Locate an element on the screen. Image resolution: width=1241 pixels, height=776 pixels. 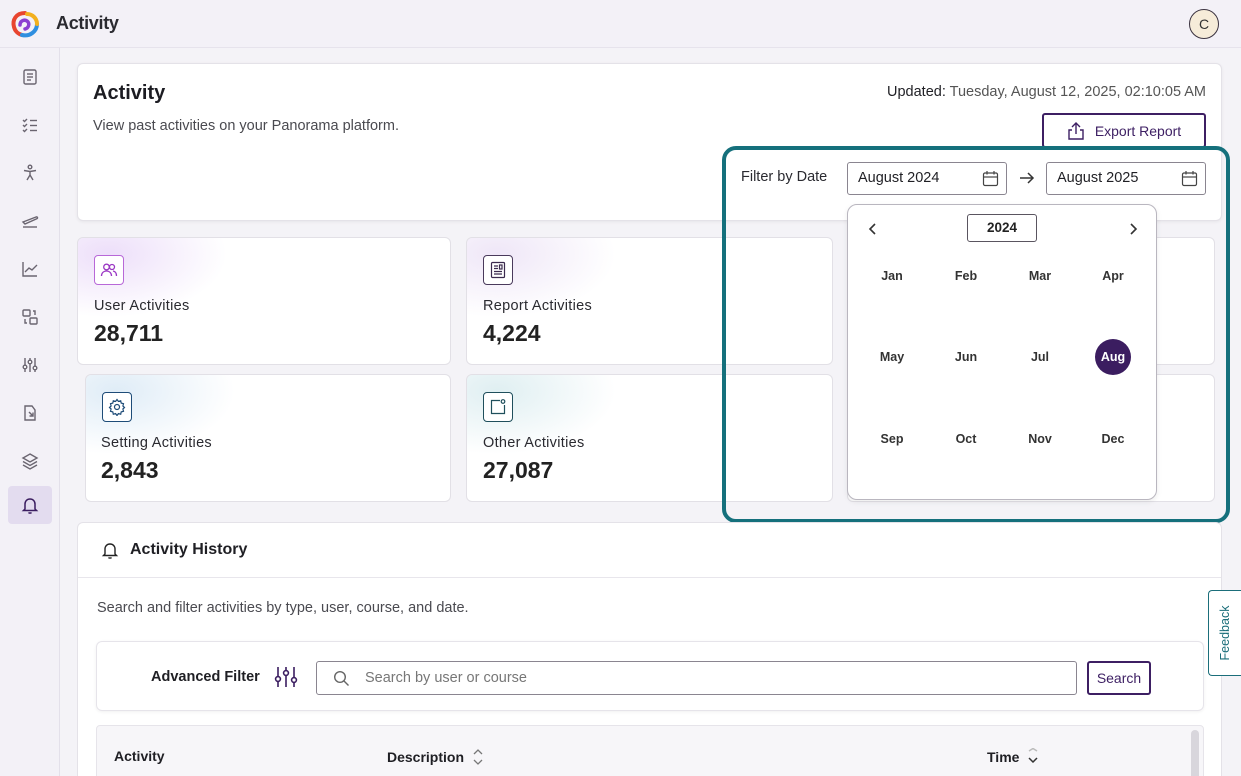
export-report-label: Export Report is located at coordinates (1138, 130).